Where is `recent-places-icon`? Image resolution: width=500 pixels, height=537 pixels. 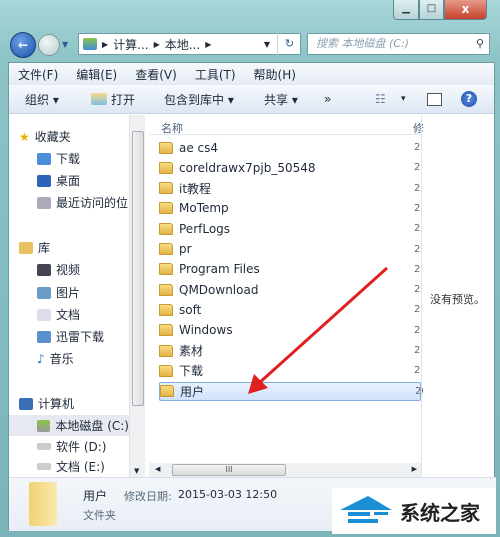
recent-places-icon is located at coordinates (44, 202).